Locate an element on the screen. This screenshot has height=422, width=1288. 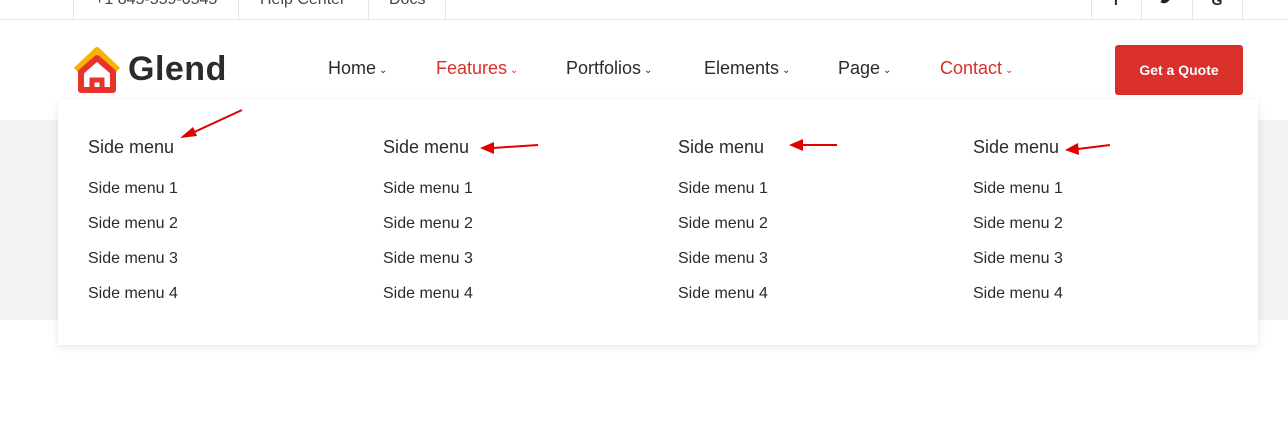
nav-home: Home ⌄ is located at coordinates (357, 68).